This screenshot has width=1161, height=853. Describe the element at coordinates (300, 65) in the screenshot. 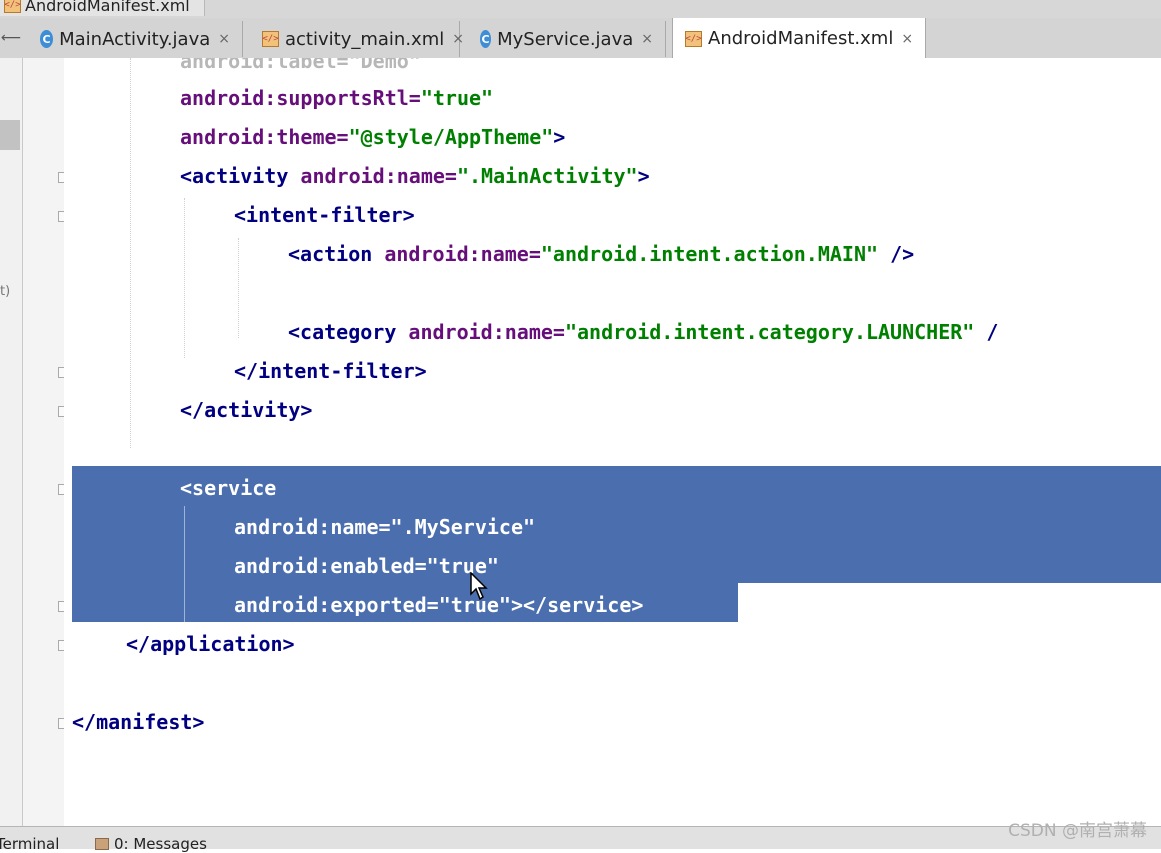

I see `code-line: android:label="Demo"` at that location.